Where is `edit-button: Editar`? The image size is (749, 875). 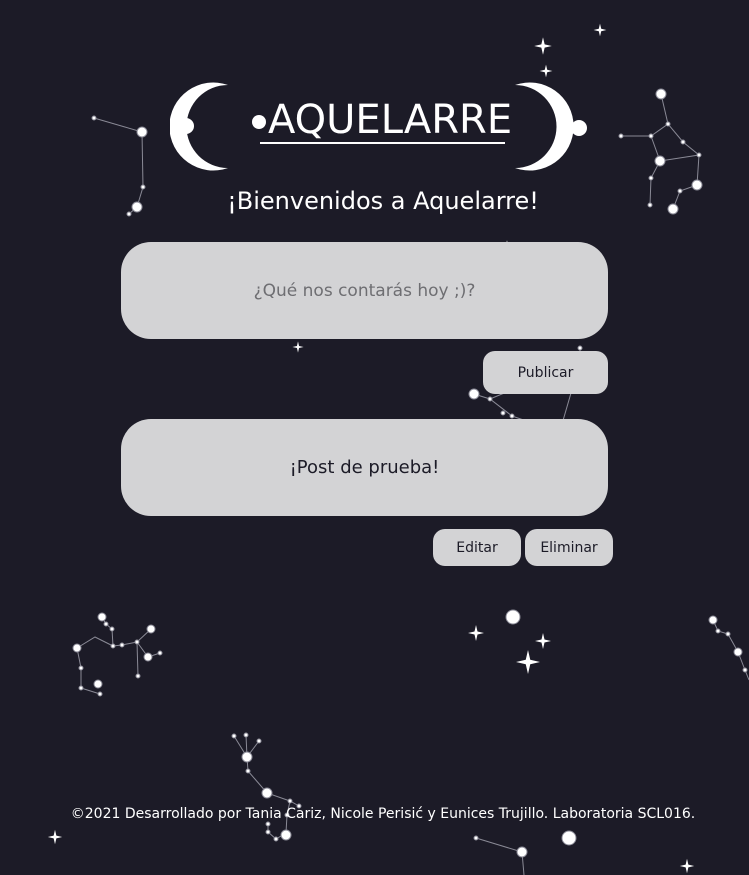
edit-button: Editar is located at coordinates (477, 547).